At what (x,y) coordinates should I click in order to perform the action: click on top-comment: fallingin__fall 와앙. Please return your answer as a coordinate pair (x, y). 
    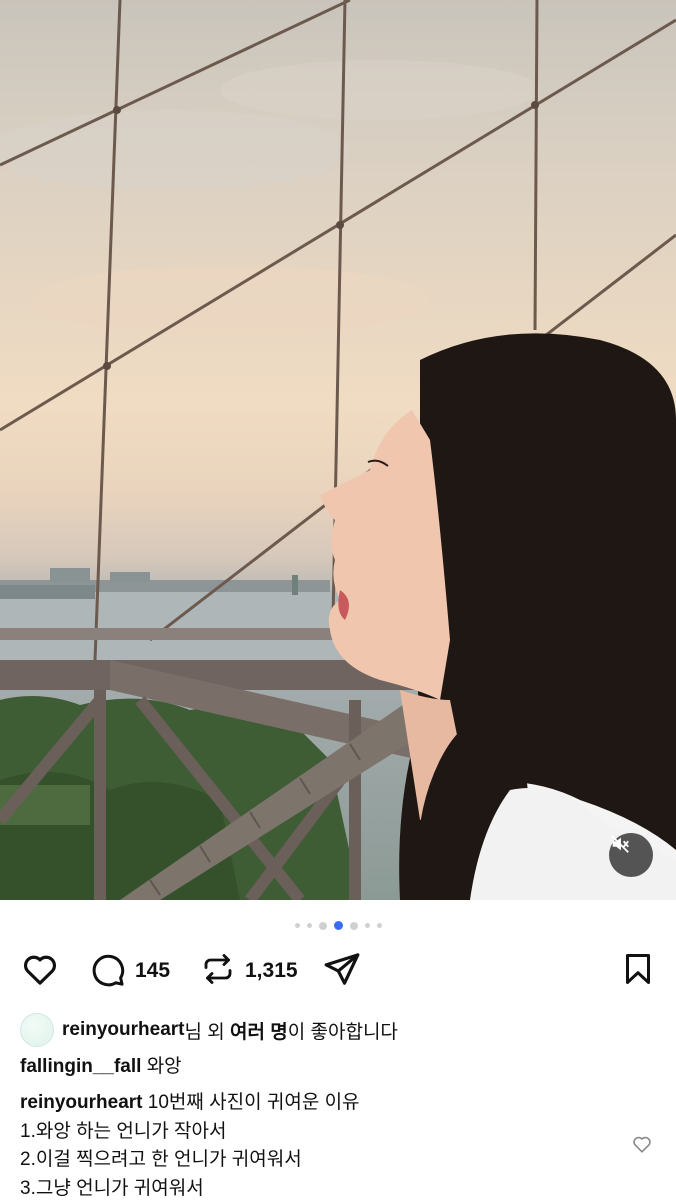
    Looking at the image, I should click on (101, 1064).